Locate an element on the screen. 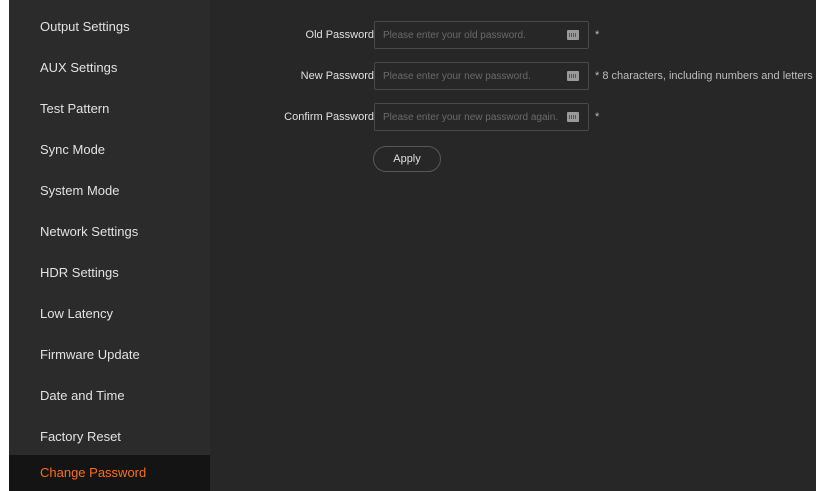 The width and height of the screenshot is (816, 491). sidebar-item-output-settings: Output Settings is located at coordinates (109, 26).